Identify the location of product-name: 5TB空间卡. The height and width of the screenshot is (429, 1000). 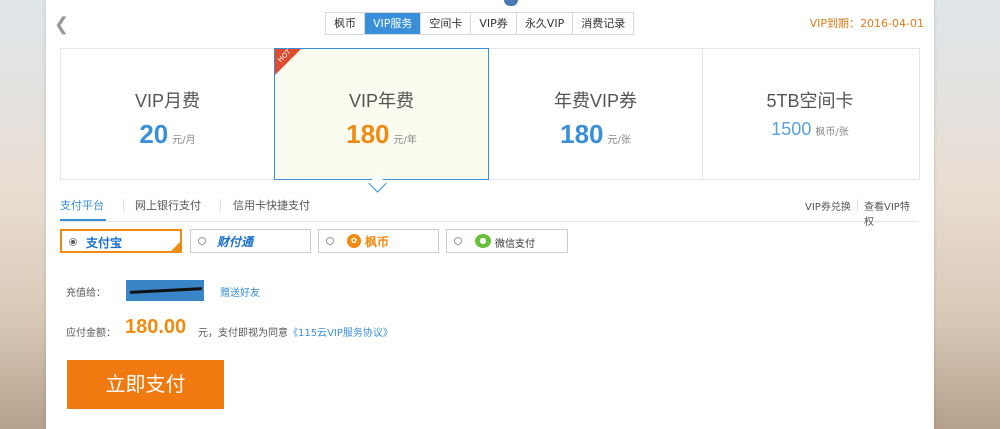
(810, 101).